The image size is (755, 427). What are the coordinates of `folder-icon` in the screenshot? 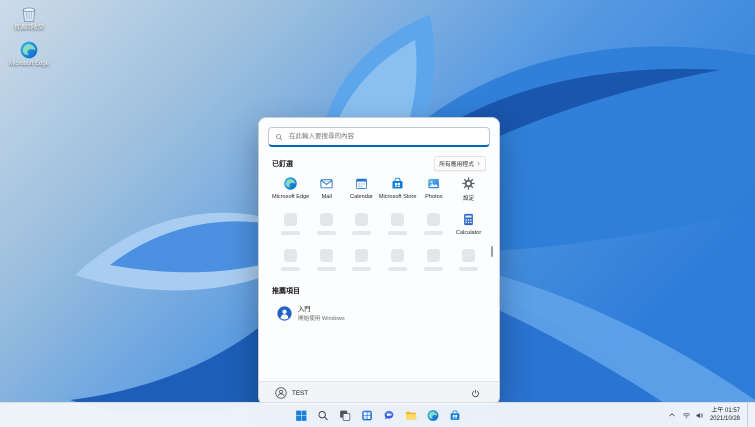 It's located at (410, 415).